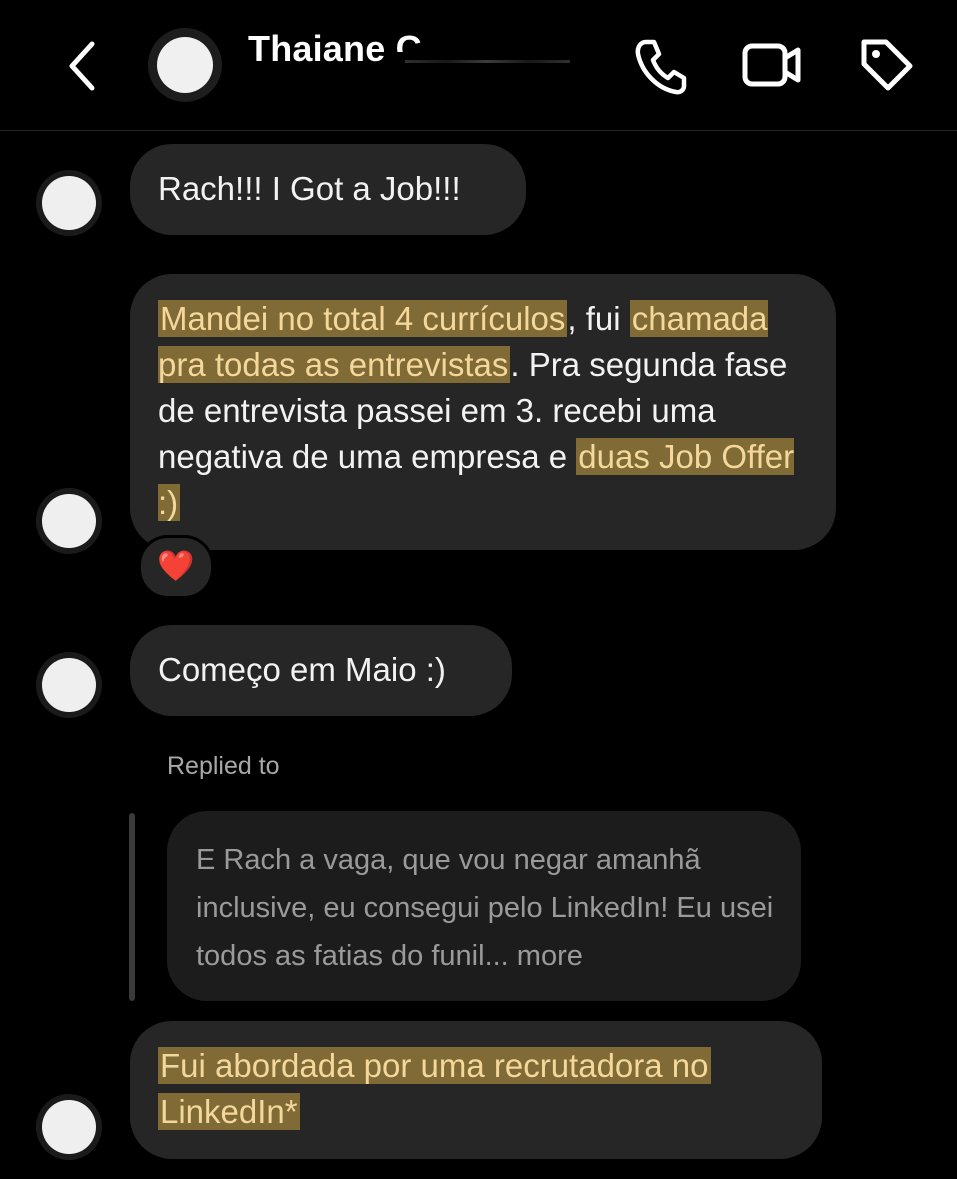 The width and height of the screenshot is (957, 1179). Describe the element at coordinates (309, 188) in the screenshot. I see `message-text: Rach!!! I Got a Job!!!` at that location.